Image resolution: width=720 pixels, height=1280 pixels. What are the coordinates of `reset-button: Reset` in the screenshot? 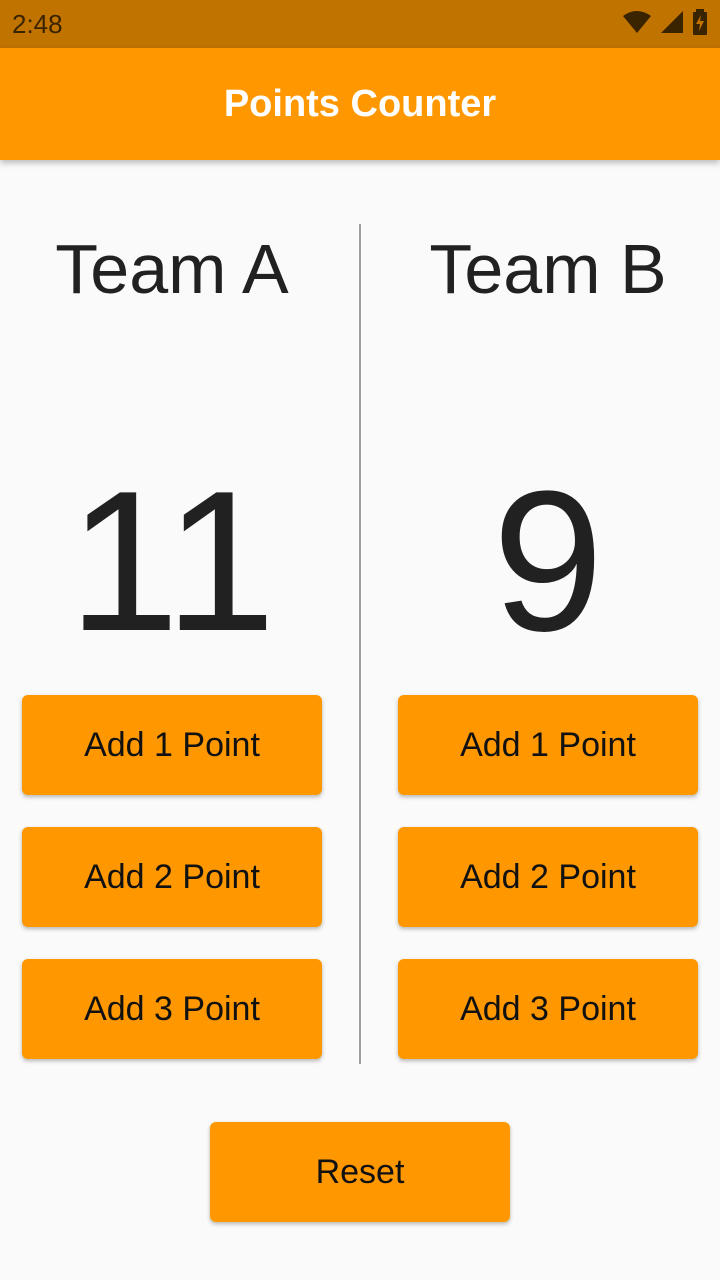 It's located at (360, 1172).